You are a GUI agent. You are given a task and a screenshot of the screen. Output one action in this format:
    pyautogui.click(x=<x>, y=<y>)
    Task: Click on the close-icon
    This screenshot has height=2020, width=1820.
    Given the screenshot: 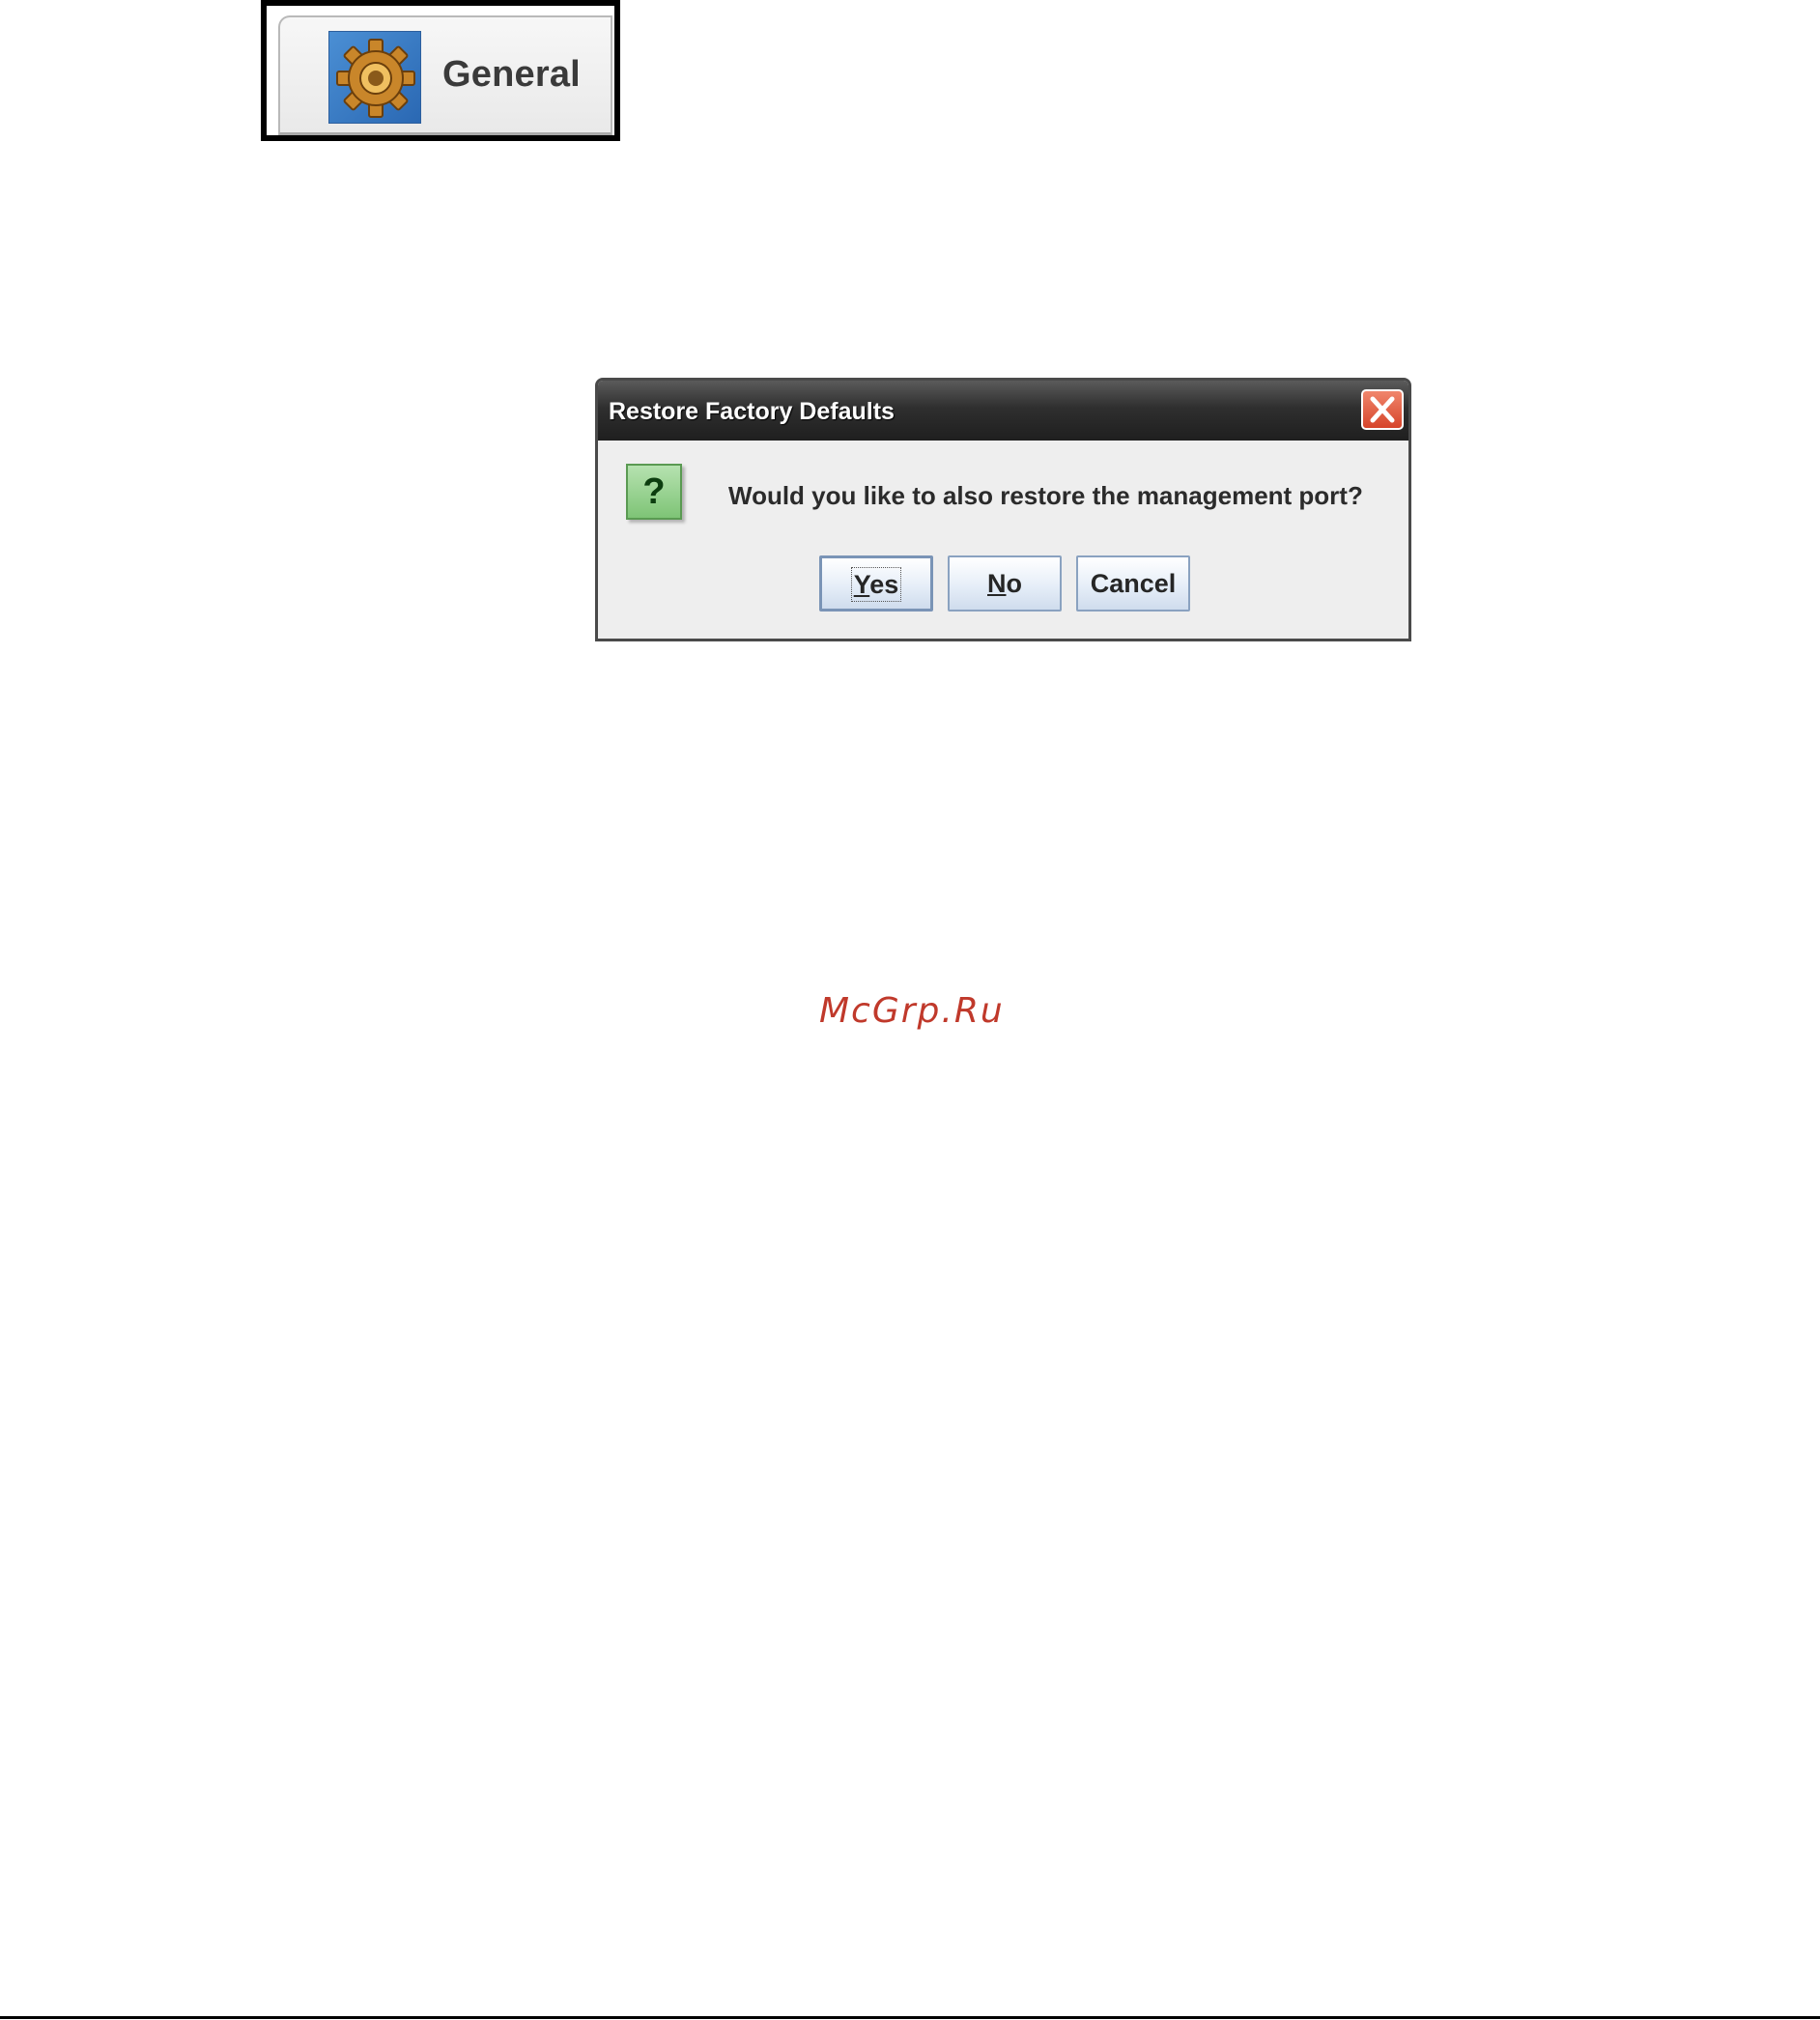 What is the action you would take?
    pyautogui.click(x=1383, y=410)
    